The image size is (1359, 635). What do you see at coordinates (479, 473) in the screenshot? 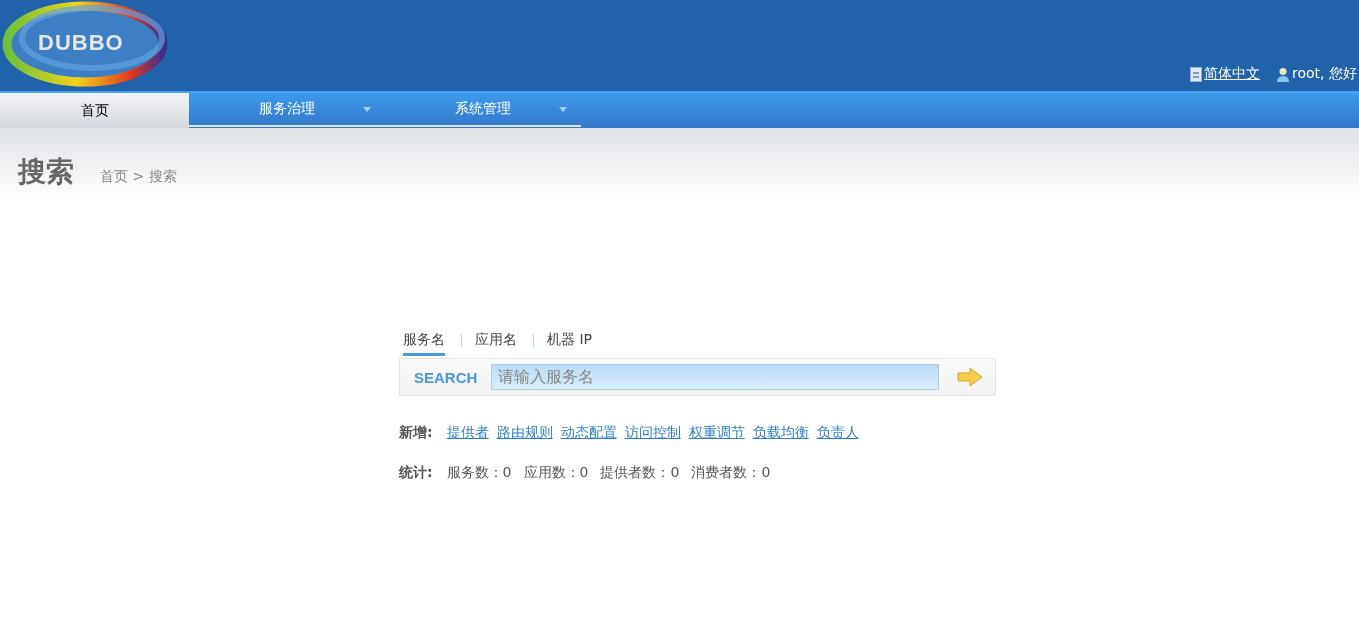
I see `stat-text: 服务数：0` at bounding box center [479, 473].